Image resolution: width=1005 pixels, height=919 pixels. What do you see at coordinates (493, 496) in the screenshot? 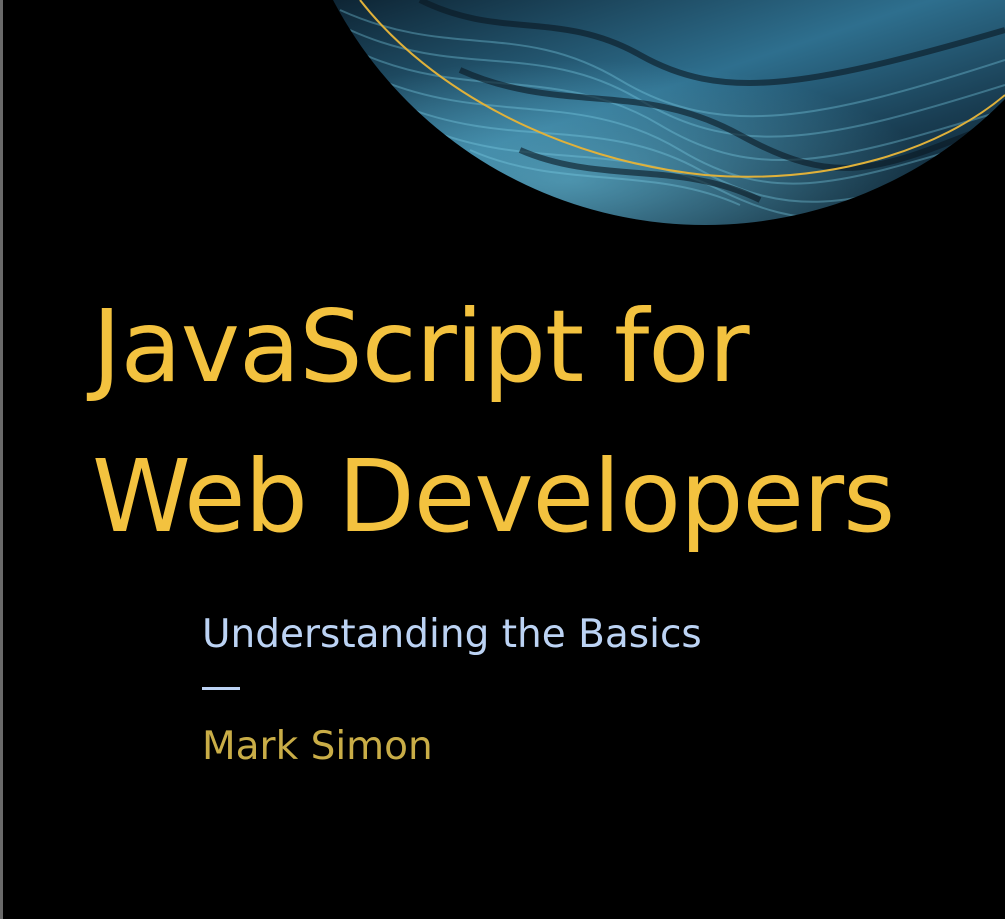
I see `title-line-2: Web Developers` at bounding box center [493, 496].